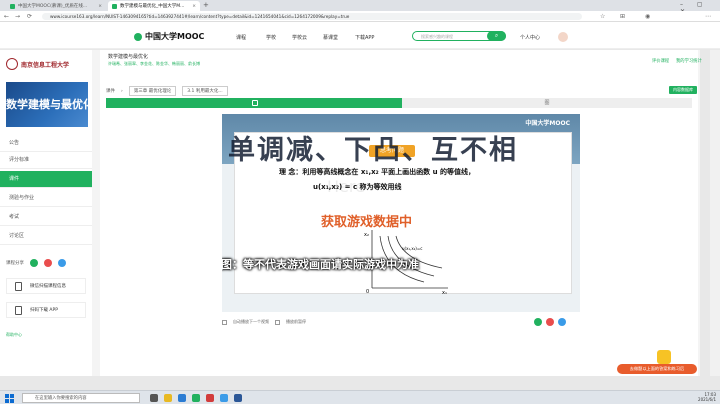 Image resolution: width=720 pixels, height=404 pixels. Describe the element at coordinates (715, 213) in the screenshot. I see `scrollbar` at that location.